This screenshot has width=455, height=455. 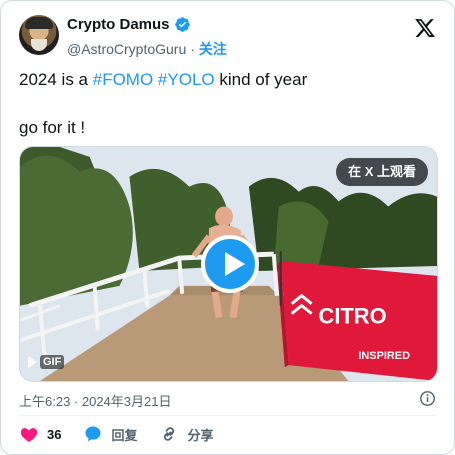 What do you see at coordinates (56, 79) in the screenshot?
I see `tweet-text-prefix: 2024 is a` at bounding box center [56, 79].